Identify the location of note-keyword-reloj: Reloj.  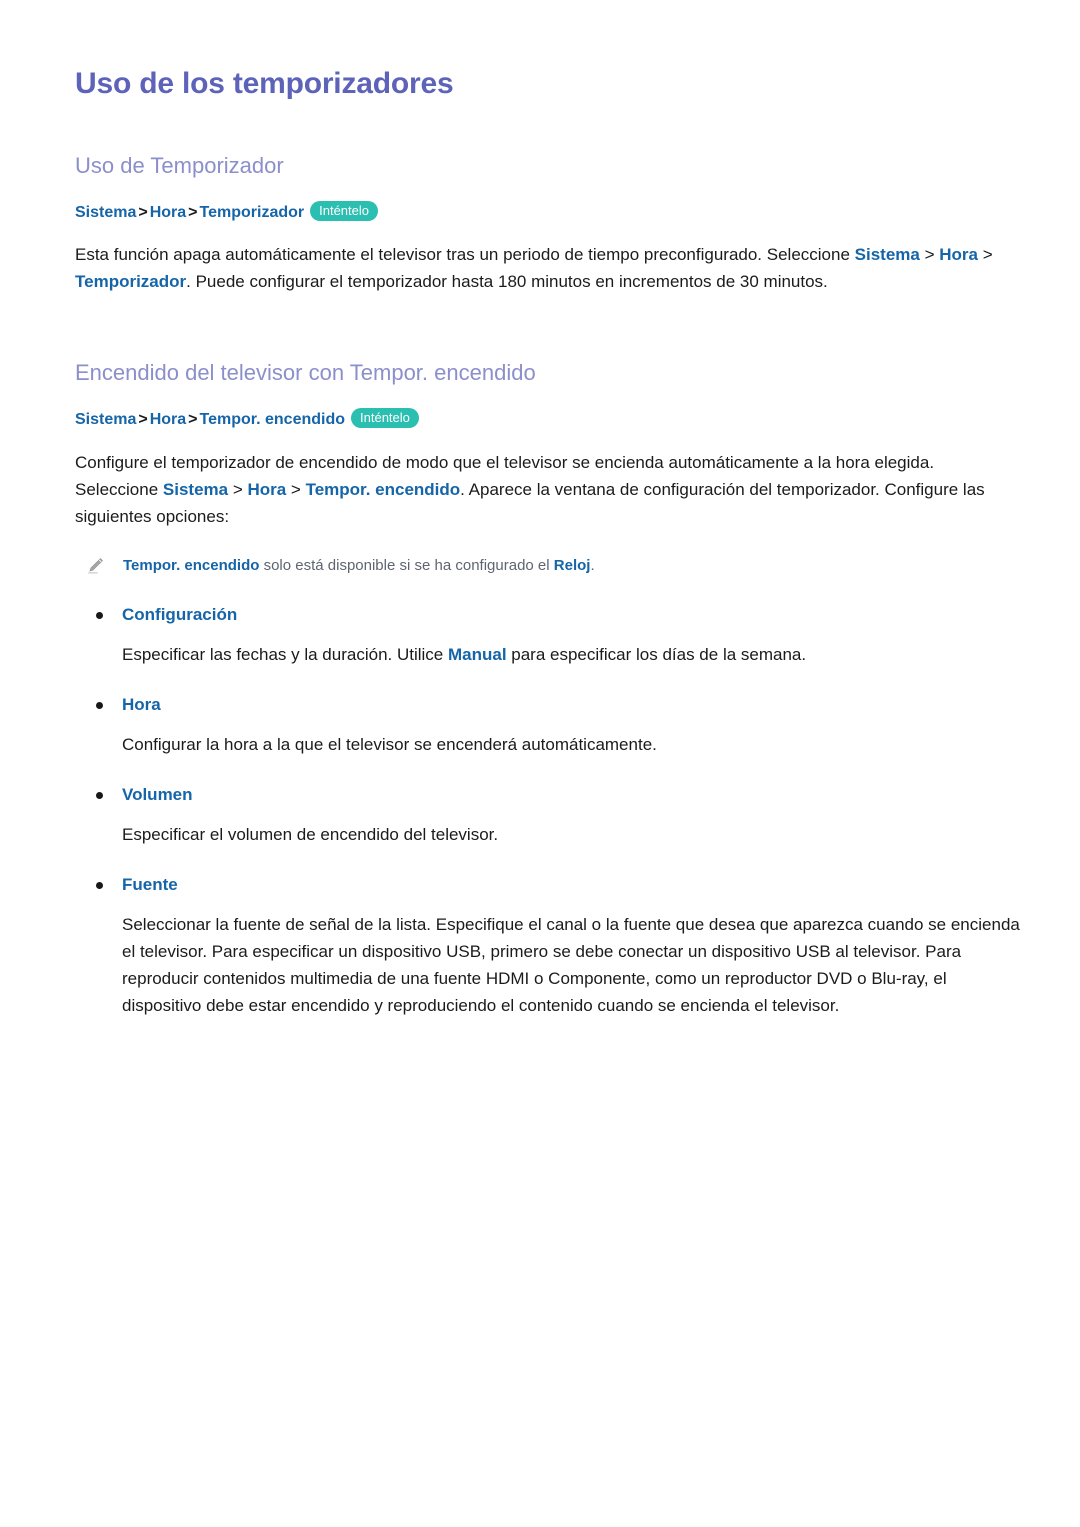
(572, 565).